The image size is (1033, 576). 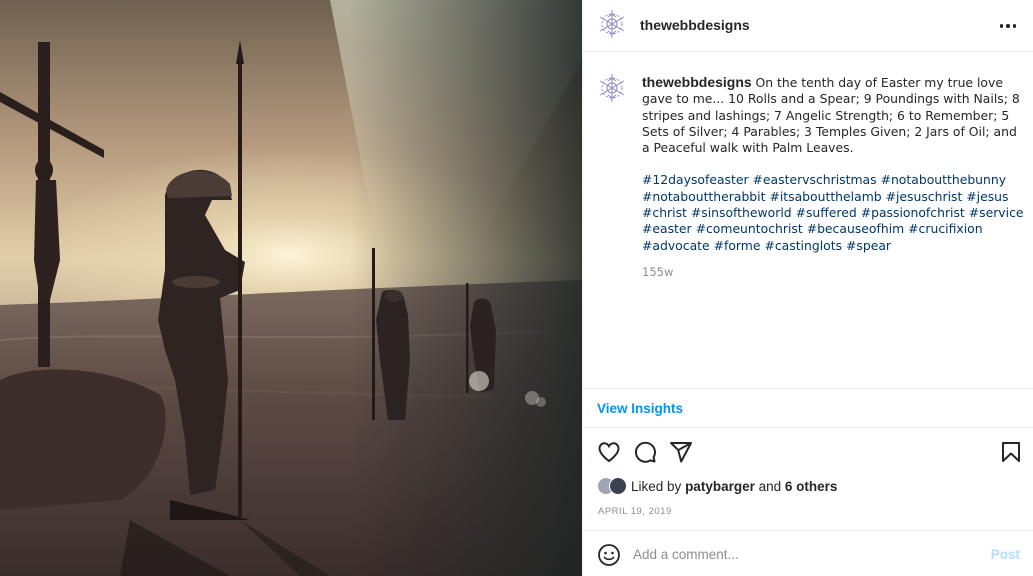 I want to click on hashtag-link: #service, so click(x=996, y=212).